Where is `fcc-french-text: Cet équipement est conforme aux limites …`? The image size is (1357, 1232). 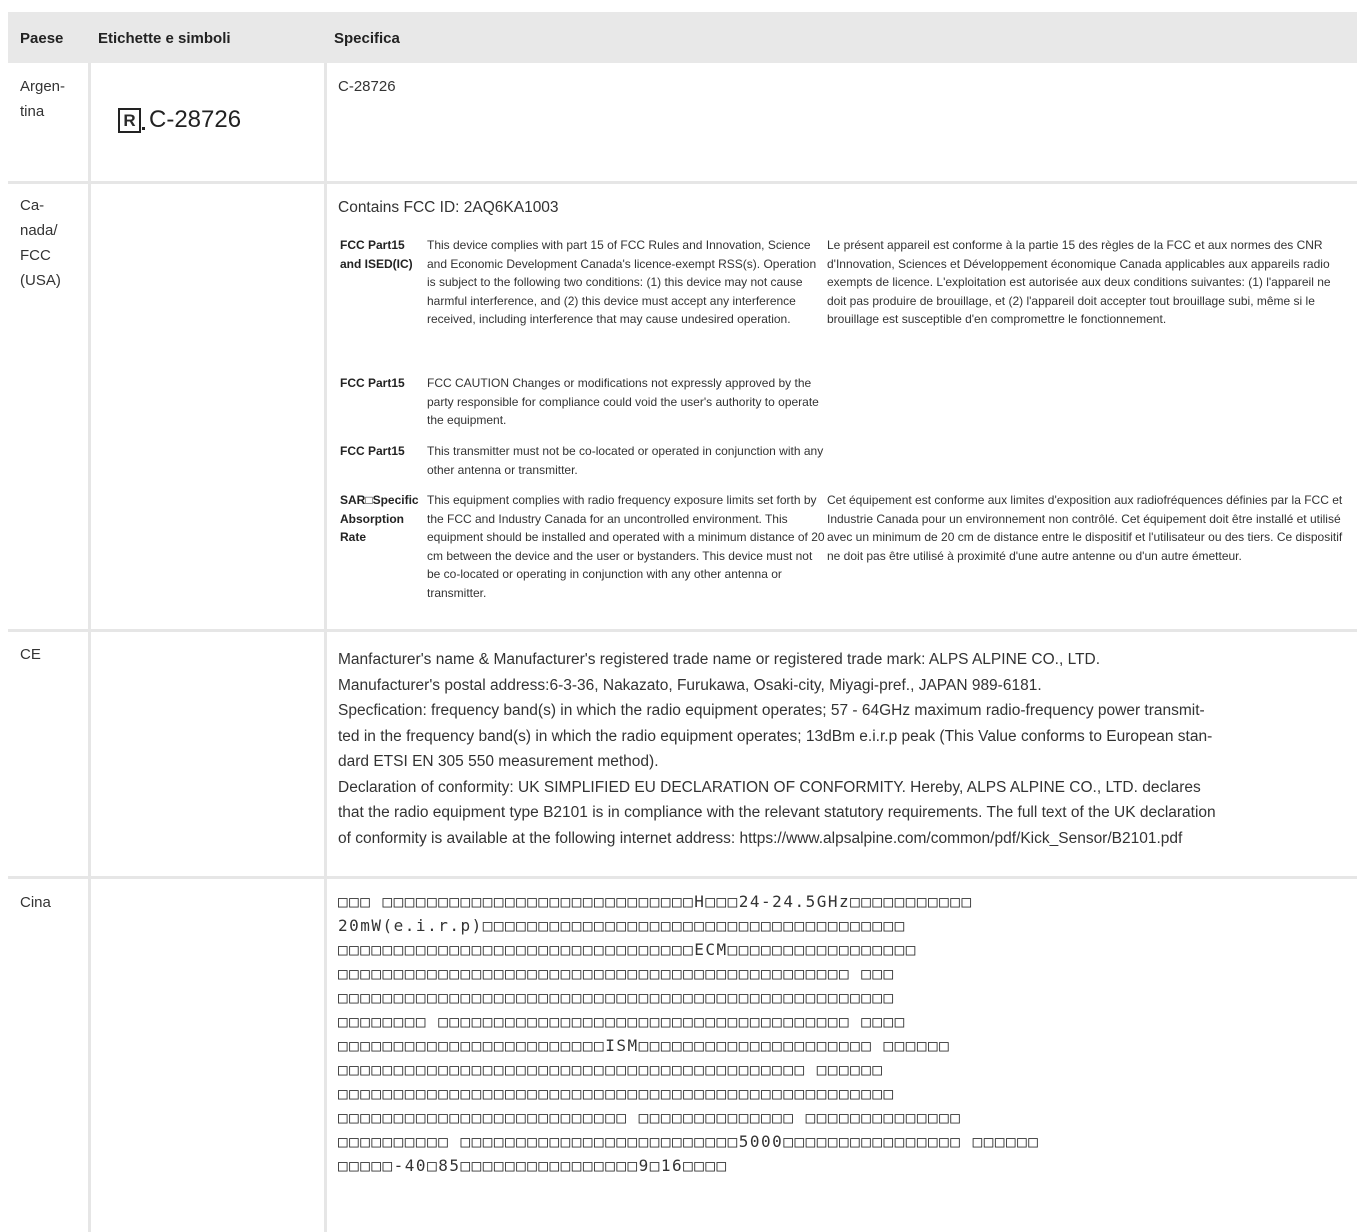
fcc-french-text: Cet équipement est conforme aux limites … is located at coordinates (1085, 528).